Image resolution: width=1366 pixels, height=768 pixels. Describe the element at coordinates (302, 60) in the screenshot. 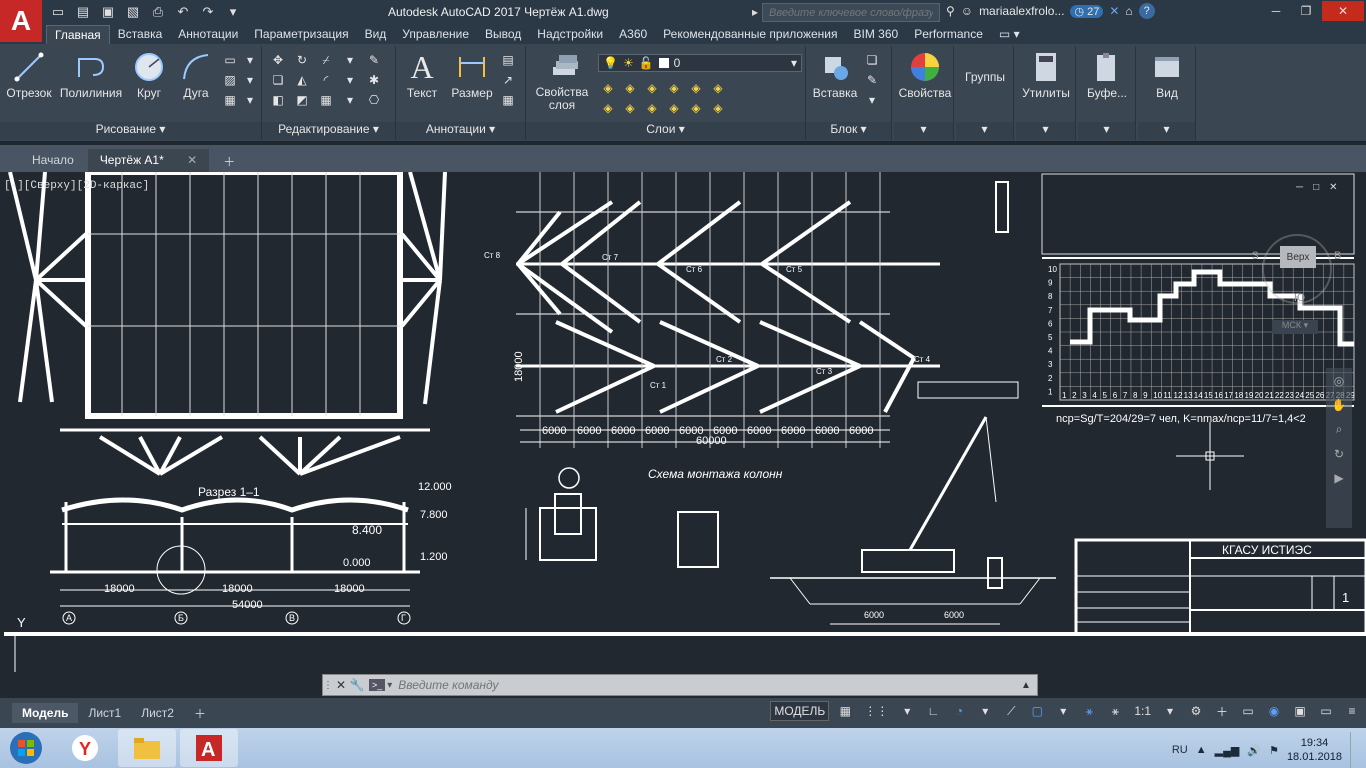

I see `rotate-icon: ↻` at that location.